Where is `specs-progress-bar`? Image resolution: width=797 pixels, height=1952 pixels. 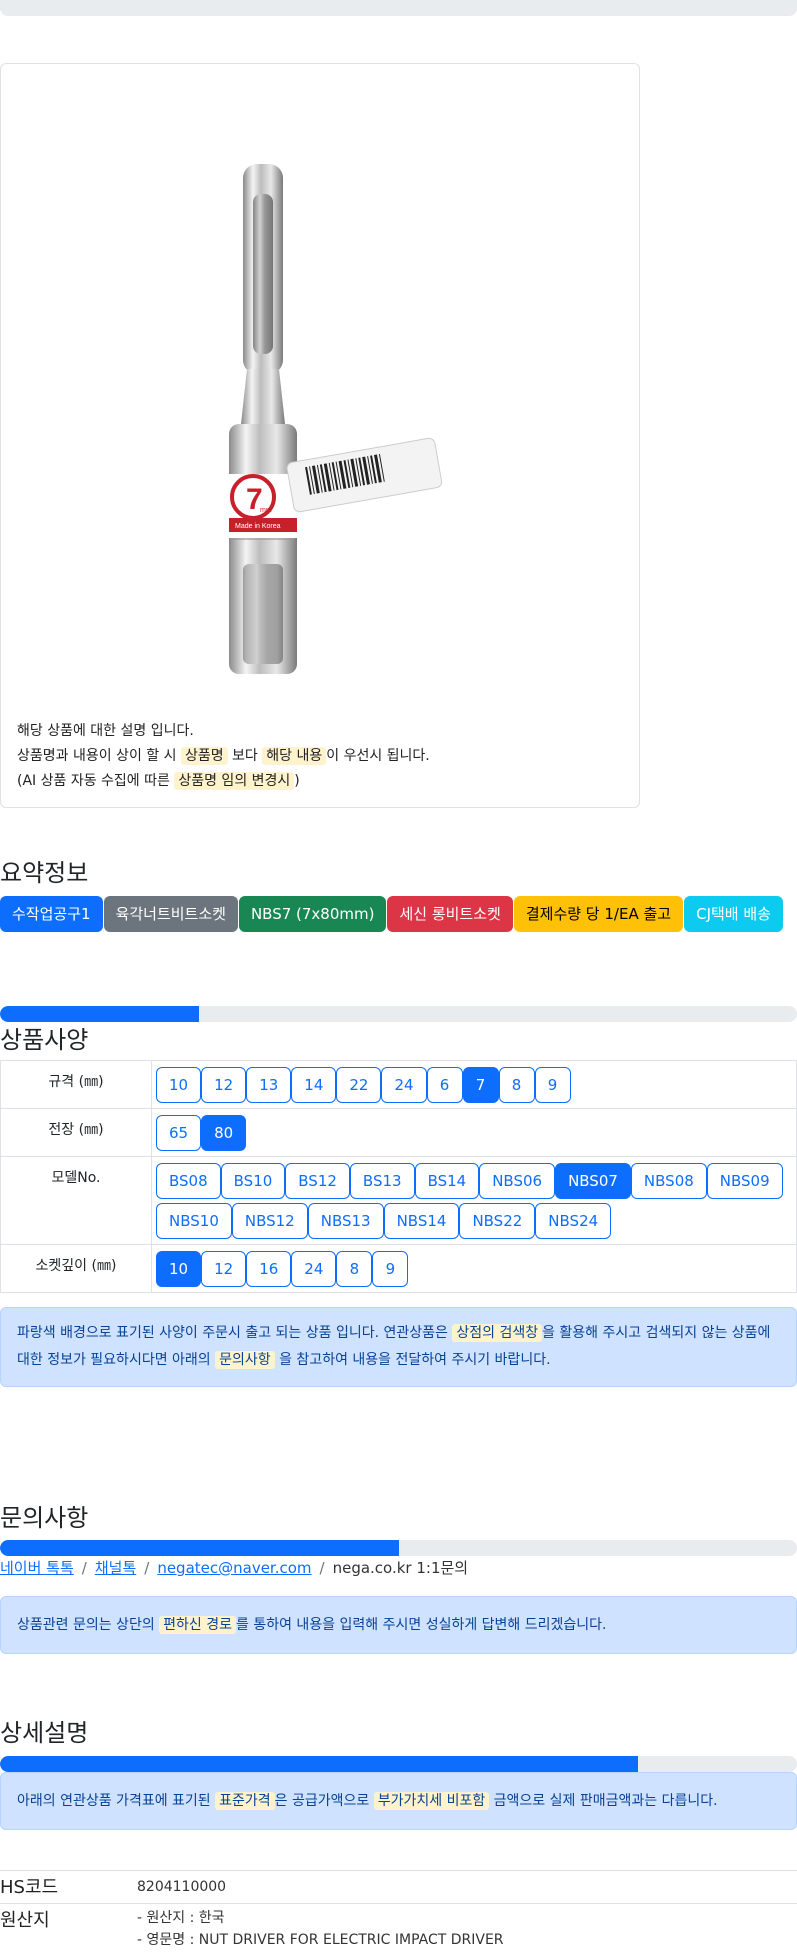 specs-progress-bar is located at coordinates (398, 1014).